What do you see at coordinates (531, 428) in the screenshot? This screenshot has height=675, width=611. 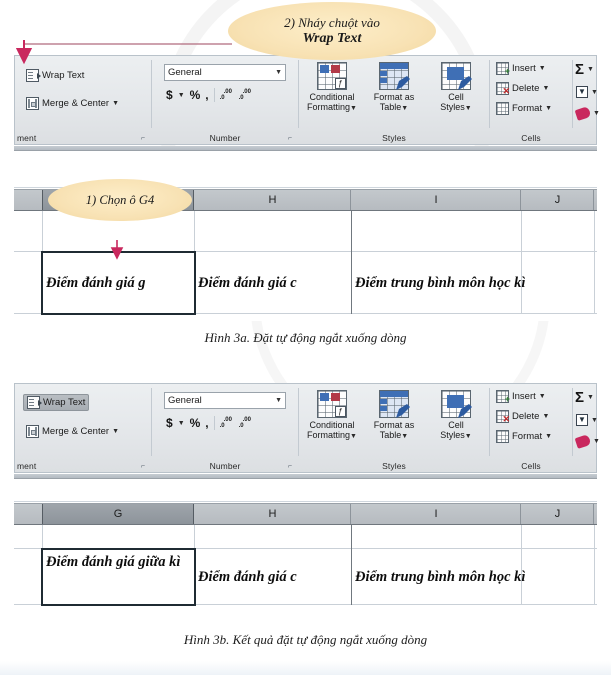 I see `ribbon-group-cells-3b: + Insert ▼ ✕ Delete ▼ Format ▼ Cells` at bounding box center [531, 428].